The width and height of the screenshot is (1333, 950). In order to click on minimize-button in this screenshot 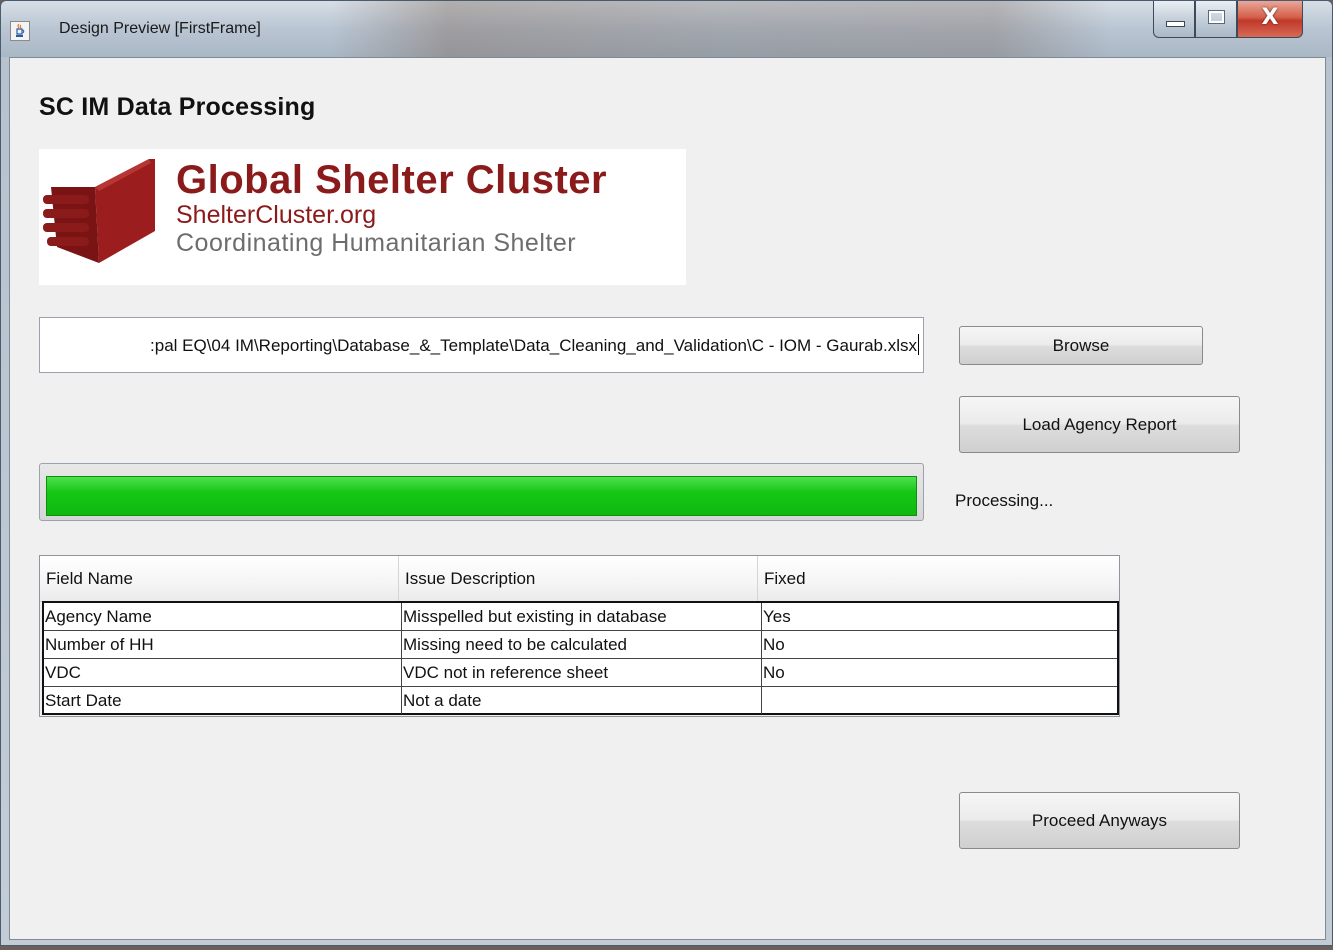, I will do `click(1174, 19)`.